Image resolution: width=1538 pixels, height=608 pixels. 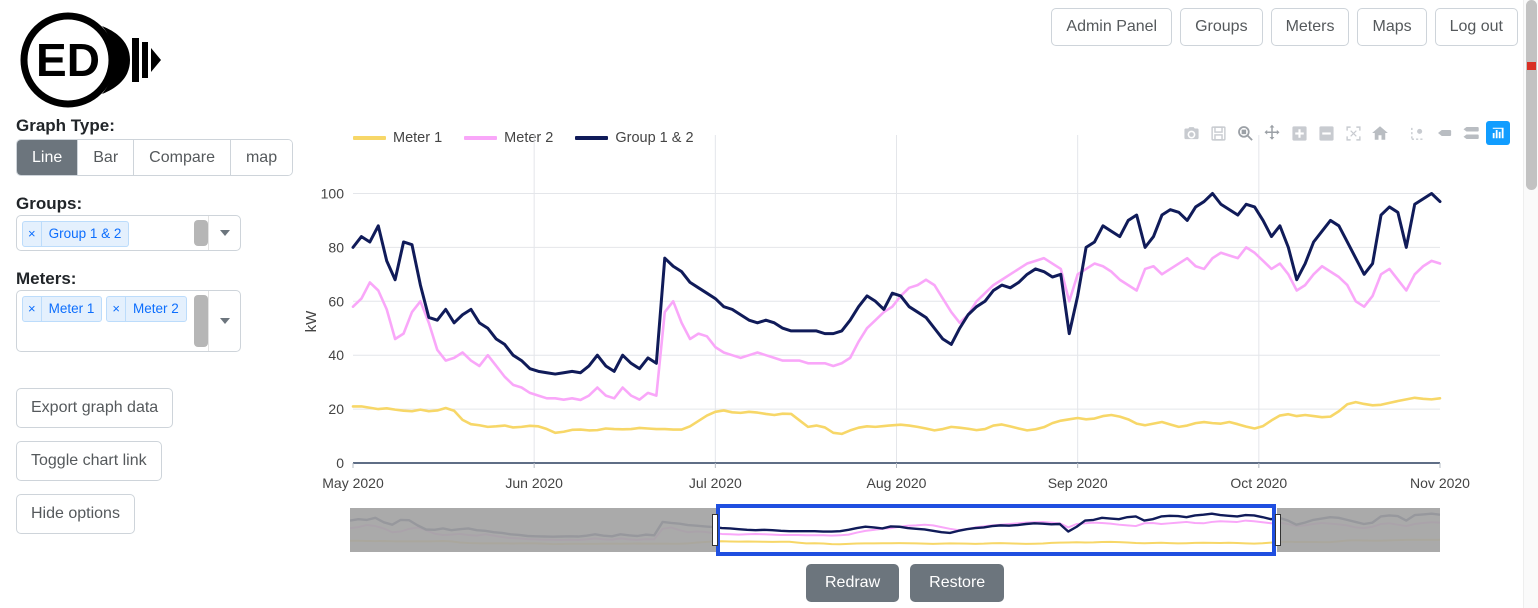 What do you see at coordinates (1531, 95) in the screenshot?
I see `scrollbar-thumb` at bounding box center [1531, 95].